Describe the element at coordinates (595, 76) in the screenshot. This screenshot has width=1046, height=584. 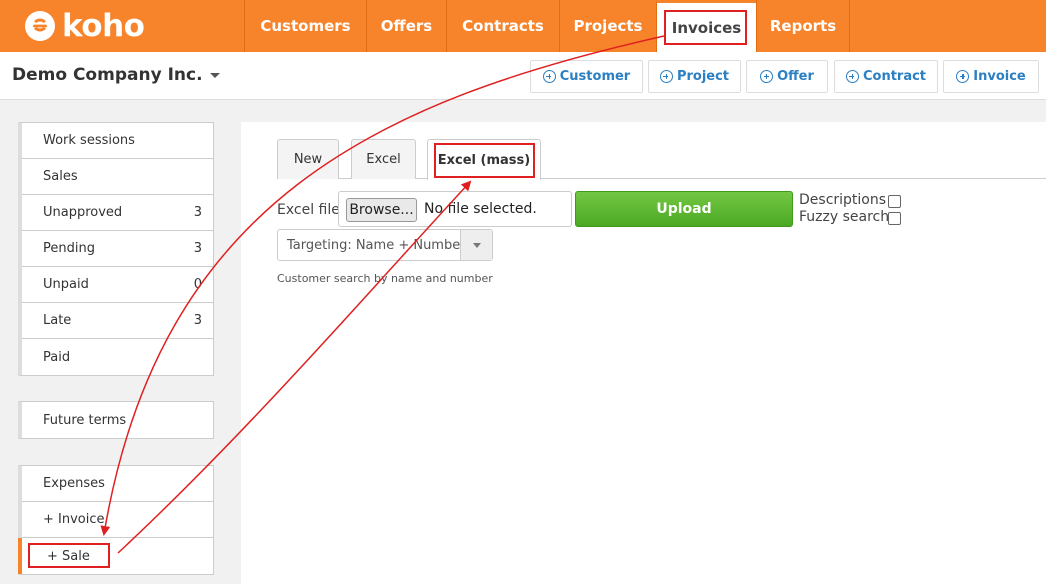
I see `add-customer-label: Customer` at that location.